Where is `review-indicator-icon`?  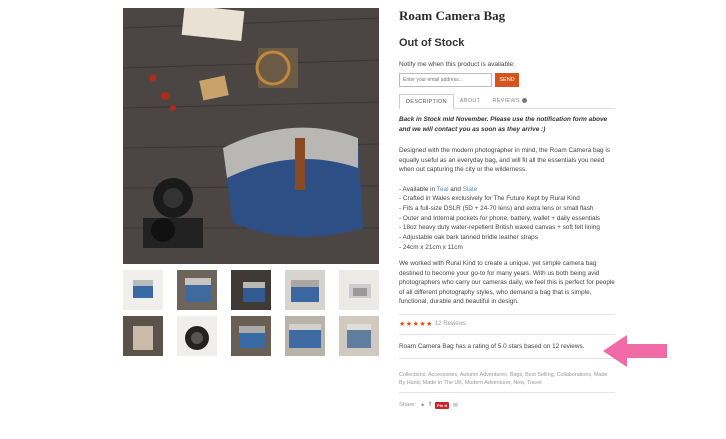 review-indicator-icon is located at coordinates (524, 101).